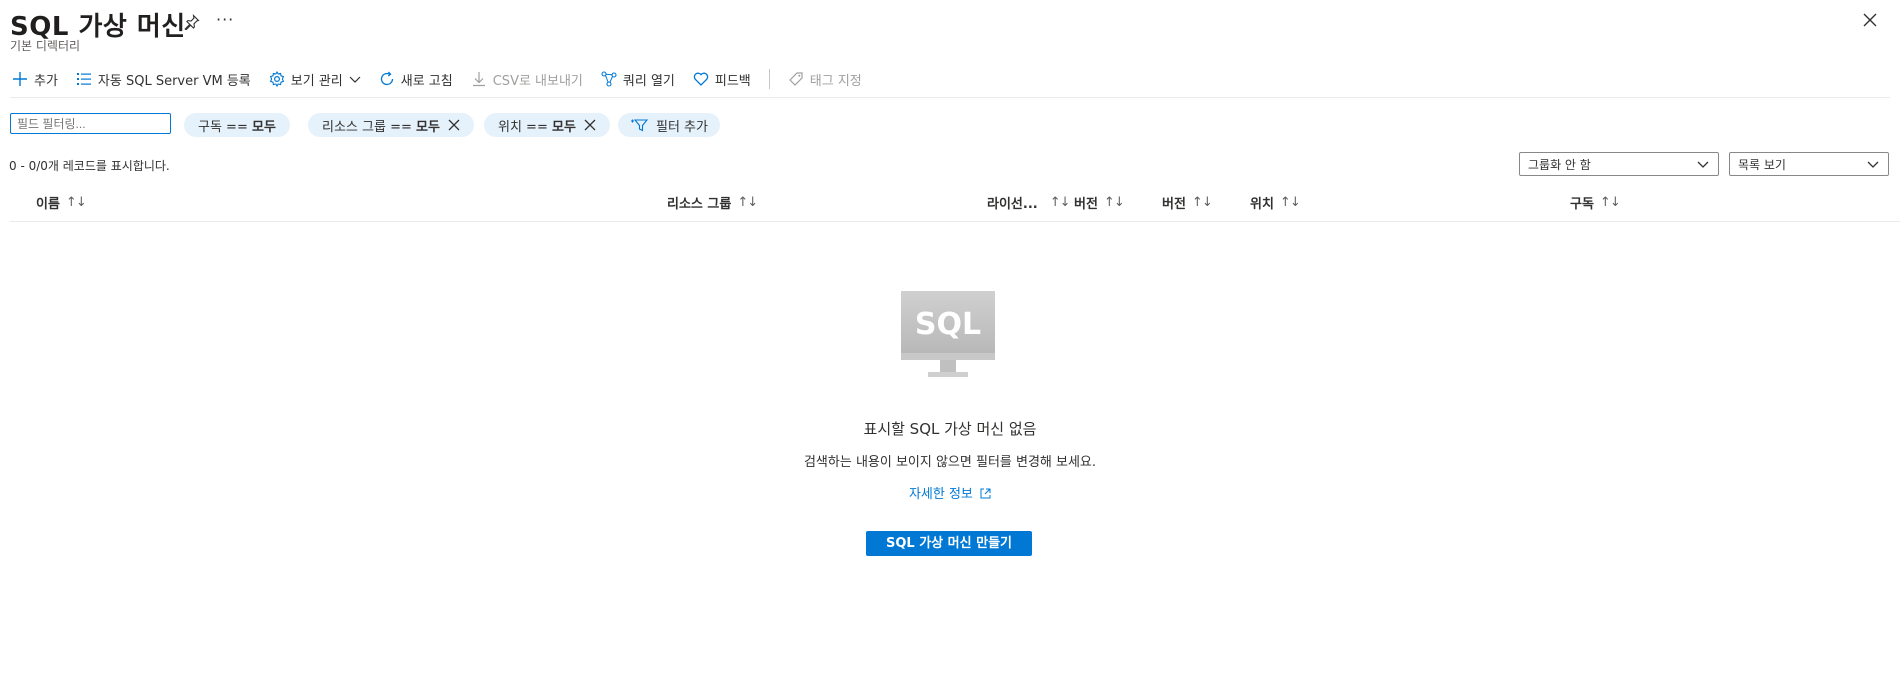 The height and width of the screenshot is (675, 1900). I want to click on add-filter-icon, so click(639, 125).